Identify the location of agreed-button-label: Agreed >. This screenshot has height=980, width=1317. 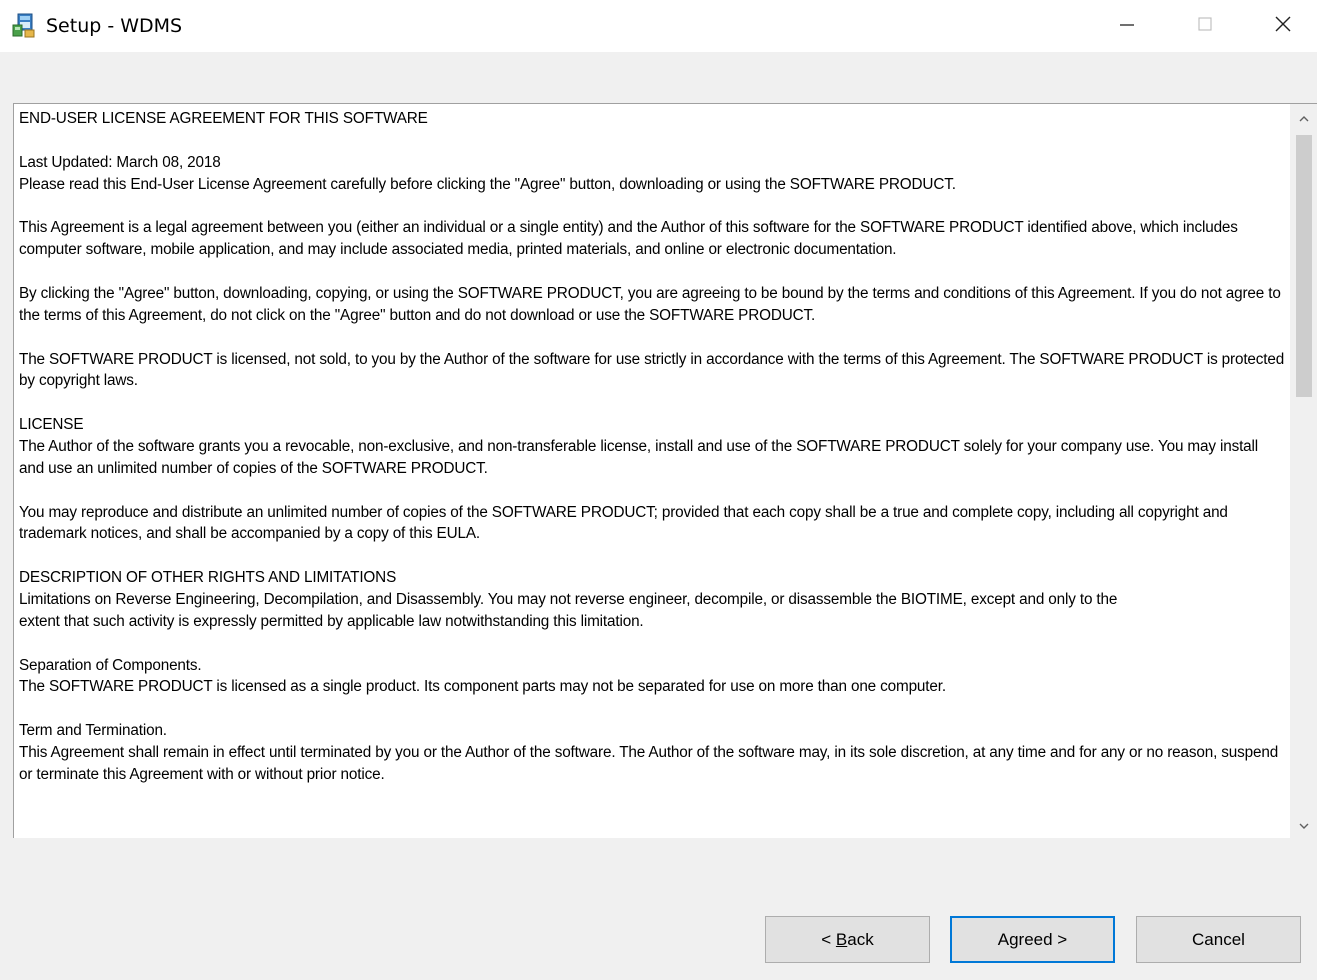
(1032, 939).